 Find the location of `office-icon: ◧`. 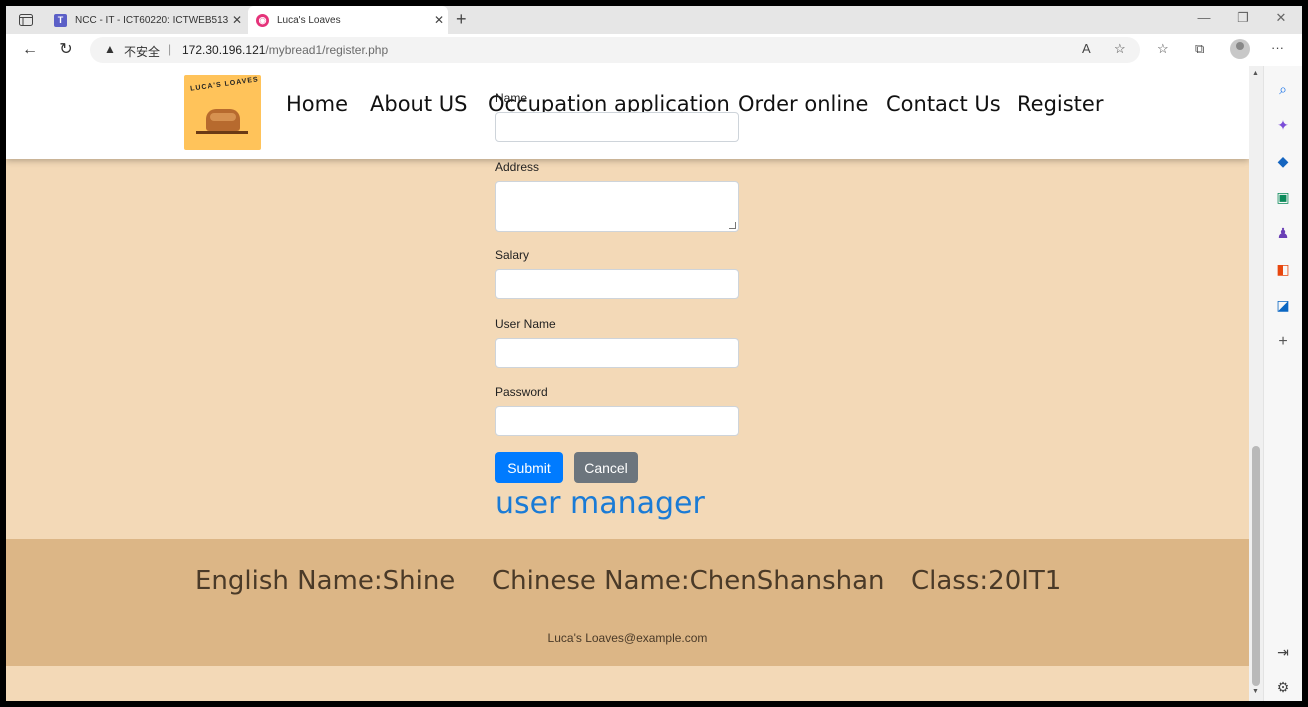

office-icon: ◧ is located at coordinates (1283, 269).